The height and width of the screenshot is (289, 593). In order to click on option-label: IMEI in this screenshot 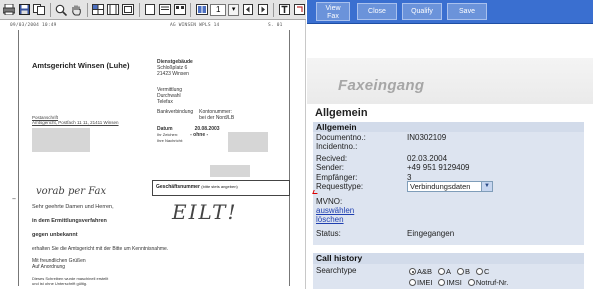, I will do `click(425, 282)`.